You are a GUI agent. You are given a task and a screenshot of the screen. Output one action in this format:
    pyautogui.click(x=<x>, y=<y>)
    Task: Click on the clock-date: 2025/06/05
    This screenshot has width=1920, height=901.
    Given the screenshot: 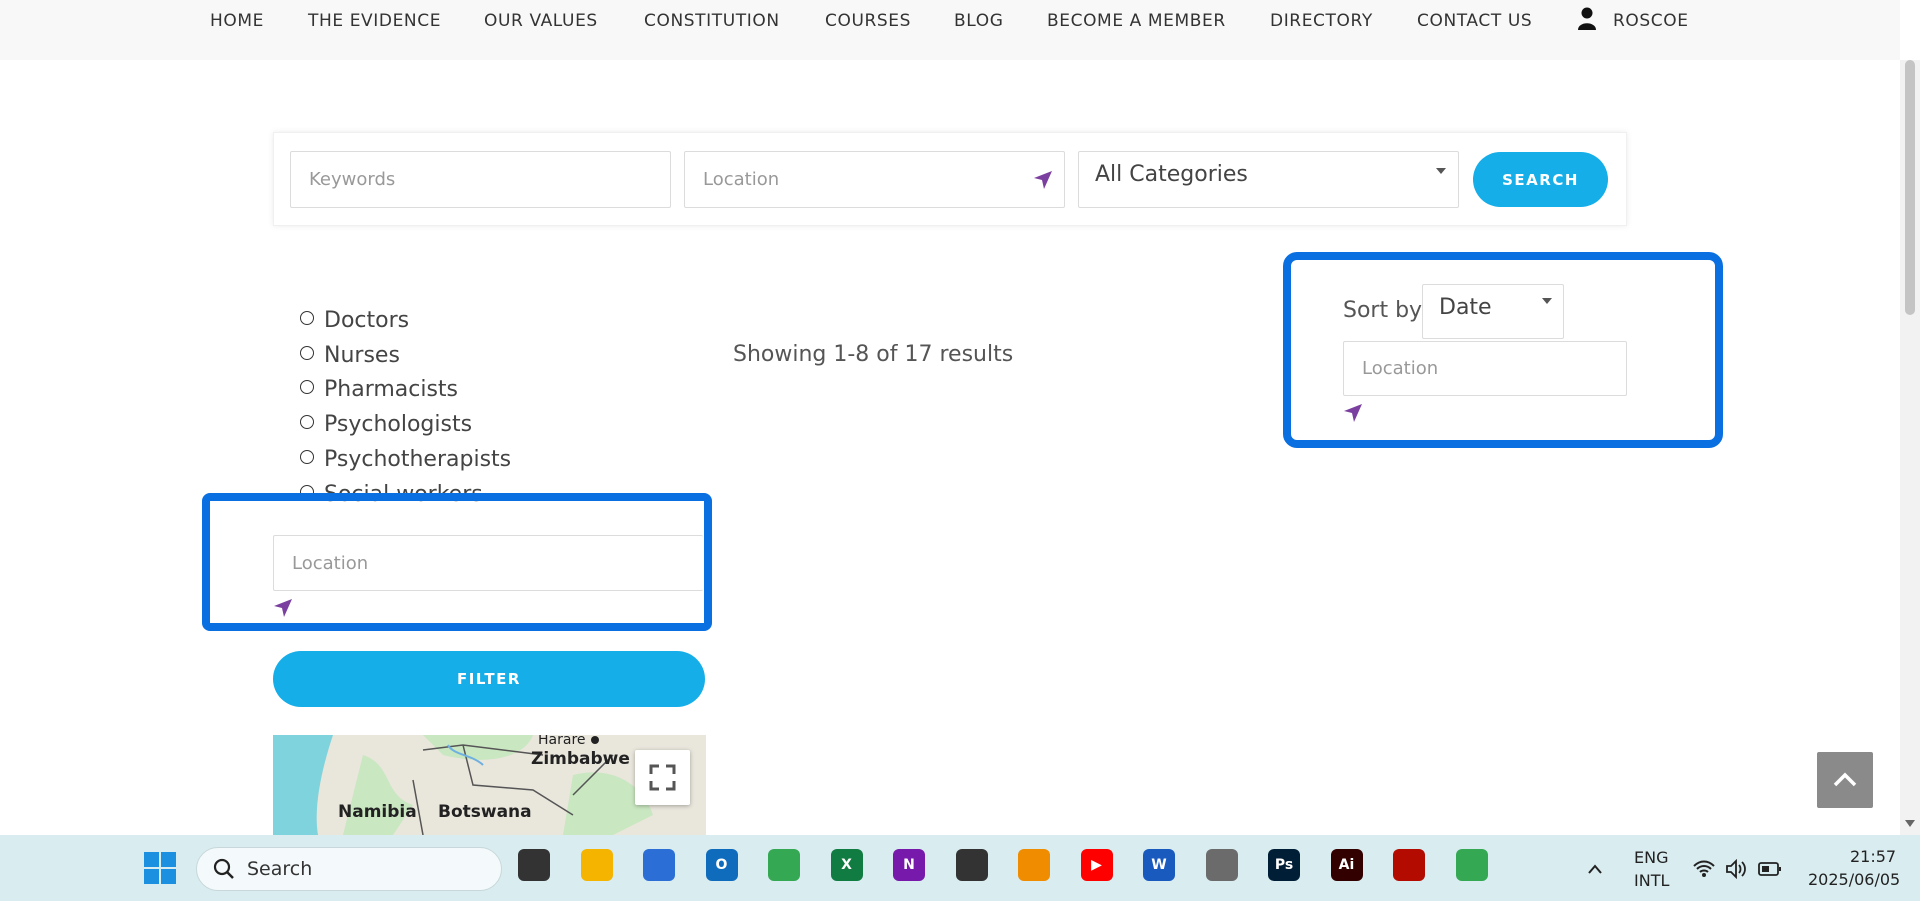 What is the action you would take?
    pyautogui.click(x=1854, y=879)
    